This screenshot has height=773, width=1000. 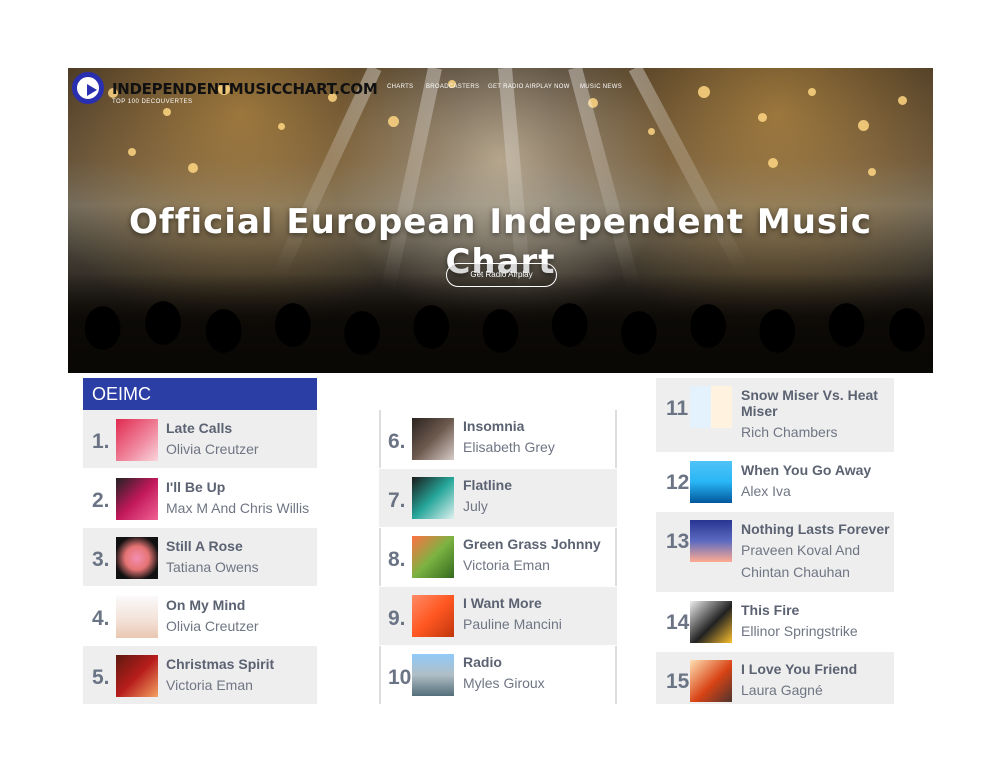 I want to click on artist-name: Tatiana Owens, so click(x=212, y=567).